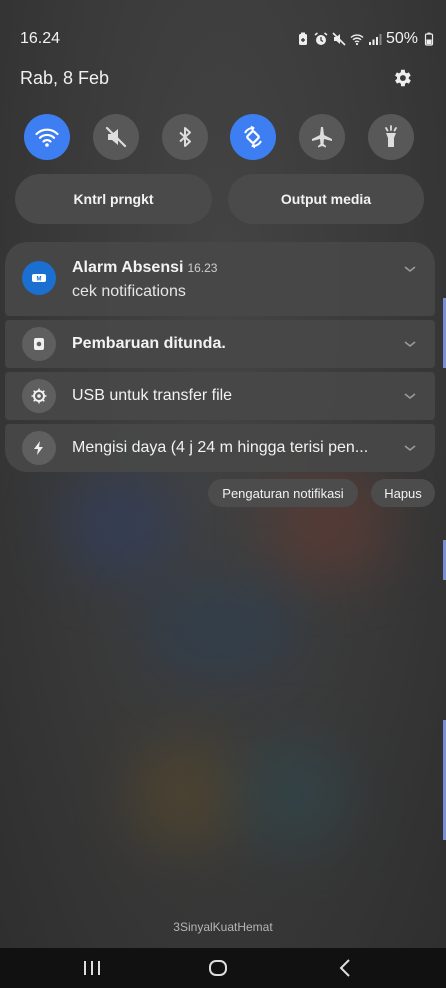 The height and width of the screenshot is (988, 446). What do you see at coordinates (401, 38) in the screenshot?
I see `battery-percent: 50%` at bounding box center [401, 38].